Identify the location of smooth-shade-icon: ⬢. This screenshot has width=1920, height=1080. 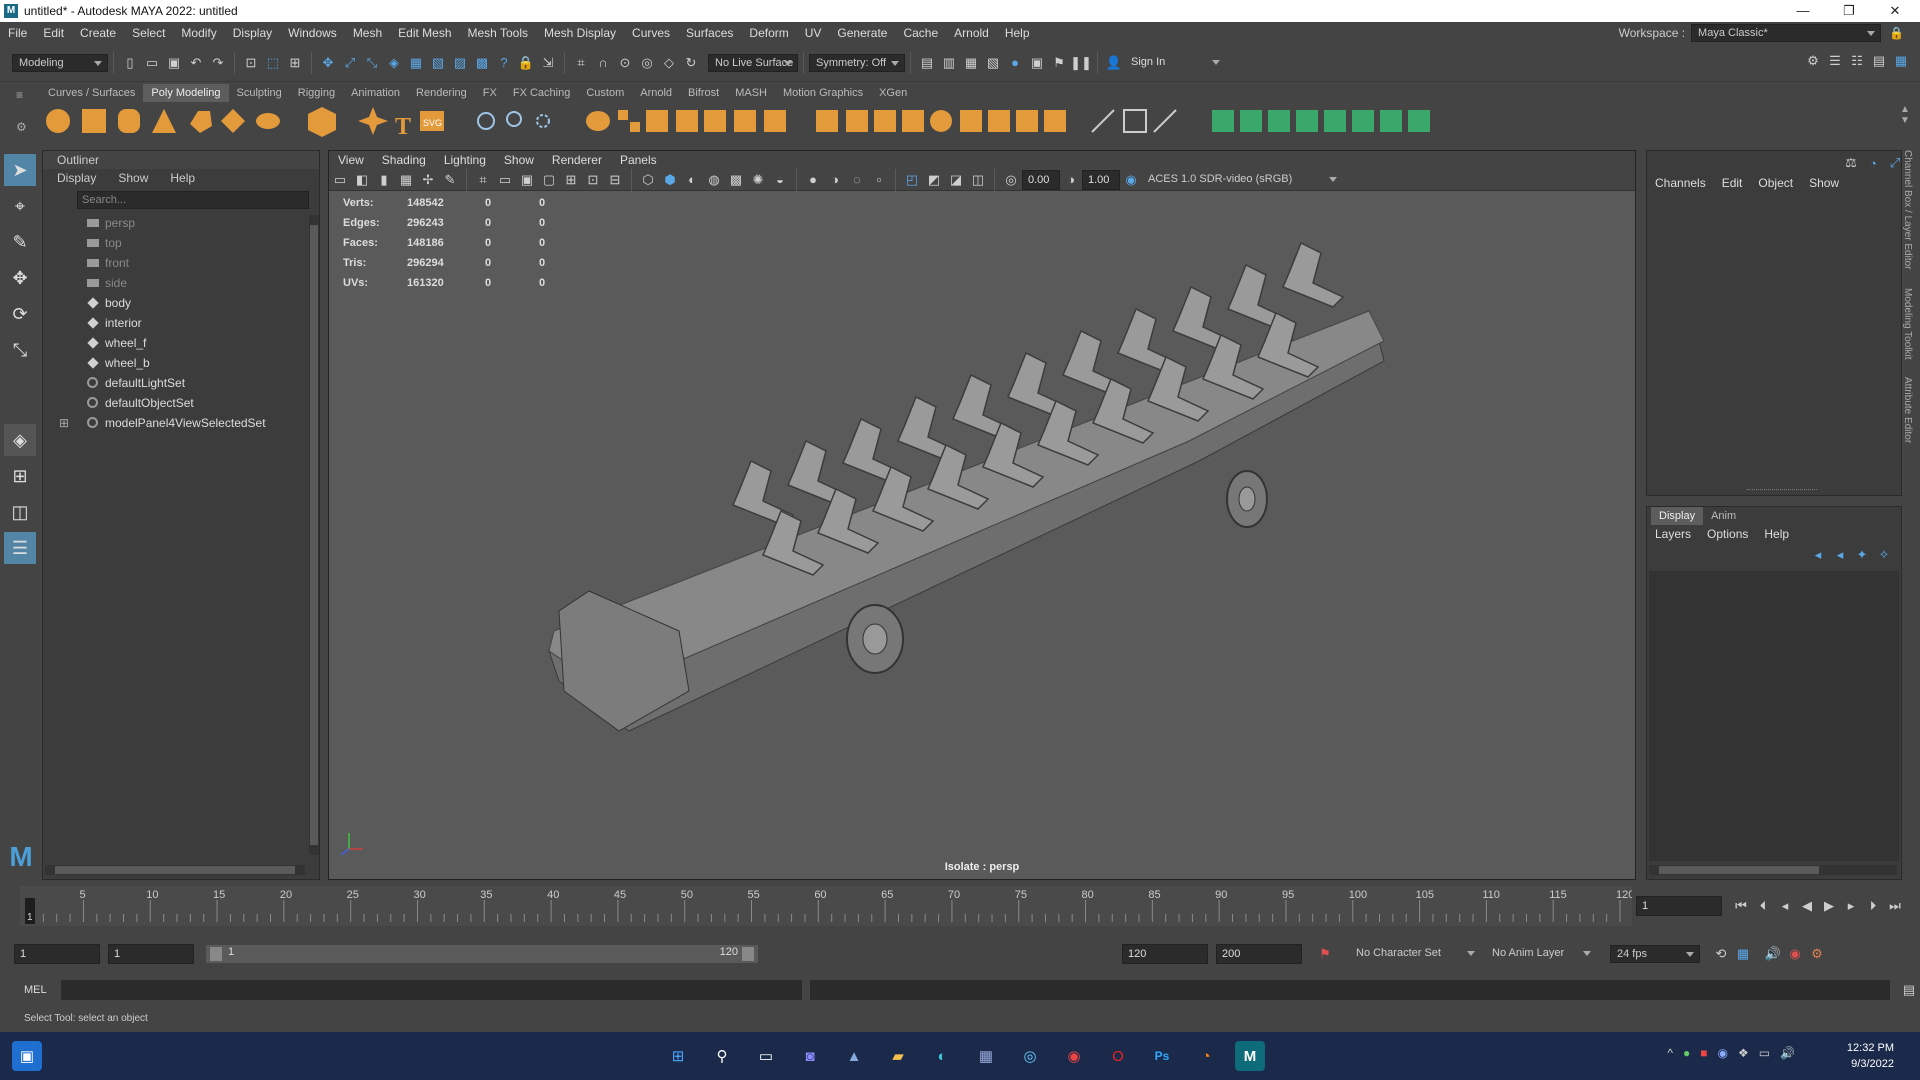
(670, 180).